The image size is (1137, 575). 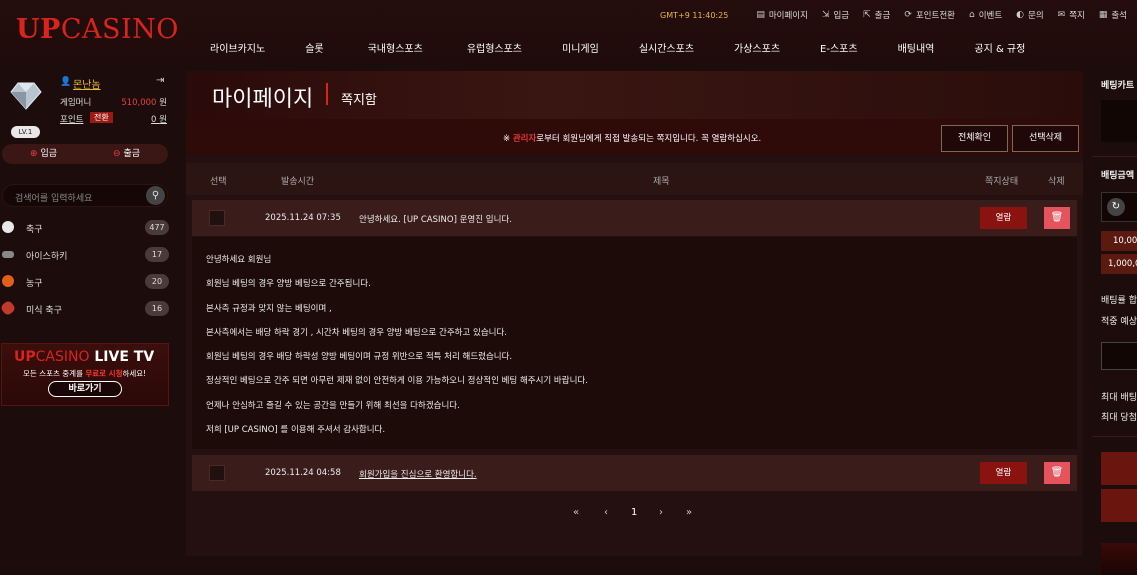 I want to click on point-convert-button: 전환, so click(x=101, y=117).